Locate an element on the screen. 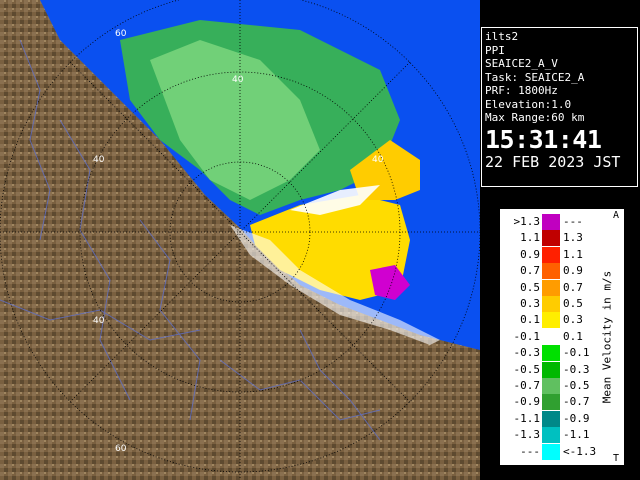  legend-lower: -0.1 is located at coordinates (527, 336).